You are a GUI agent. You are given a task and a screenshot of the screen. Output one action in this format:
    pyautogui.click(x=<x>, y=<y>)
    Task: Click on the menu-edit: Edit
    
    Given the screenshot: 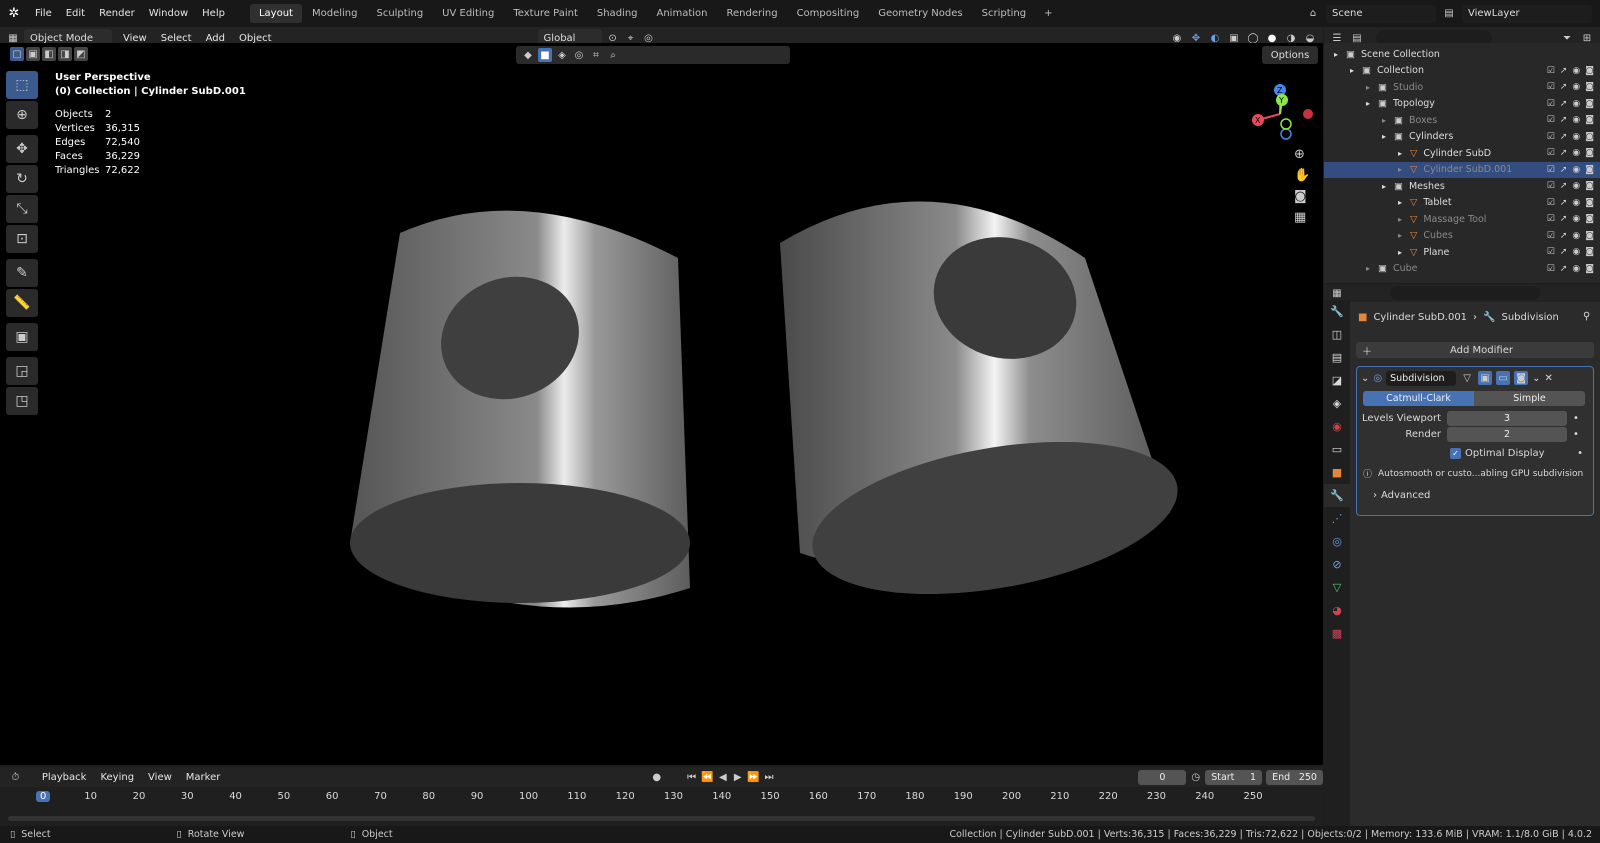 What is the action you would take?
    pyautogui.click(x=75, y=13)
    